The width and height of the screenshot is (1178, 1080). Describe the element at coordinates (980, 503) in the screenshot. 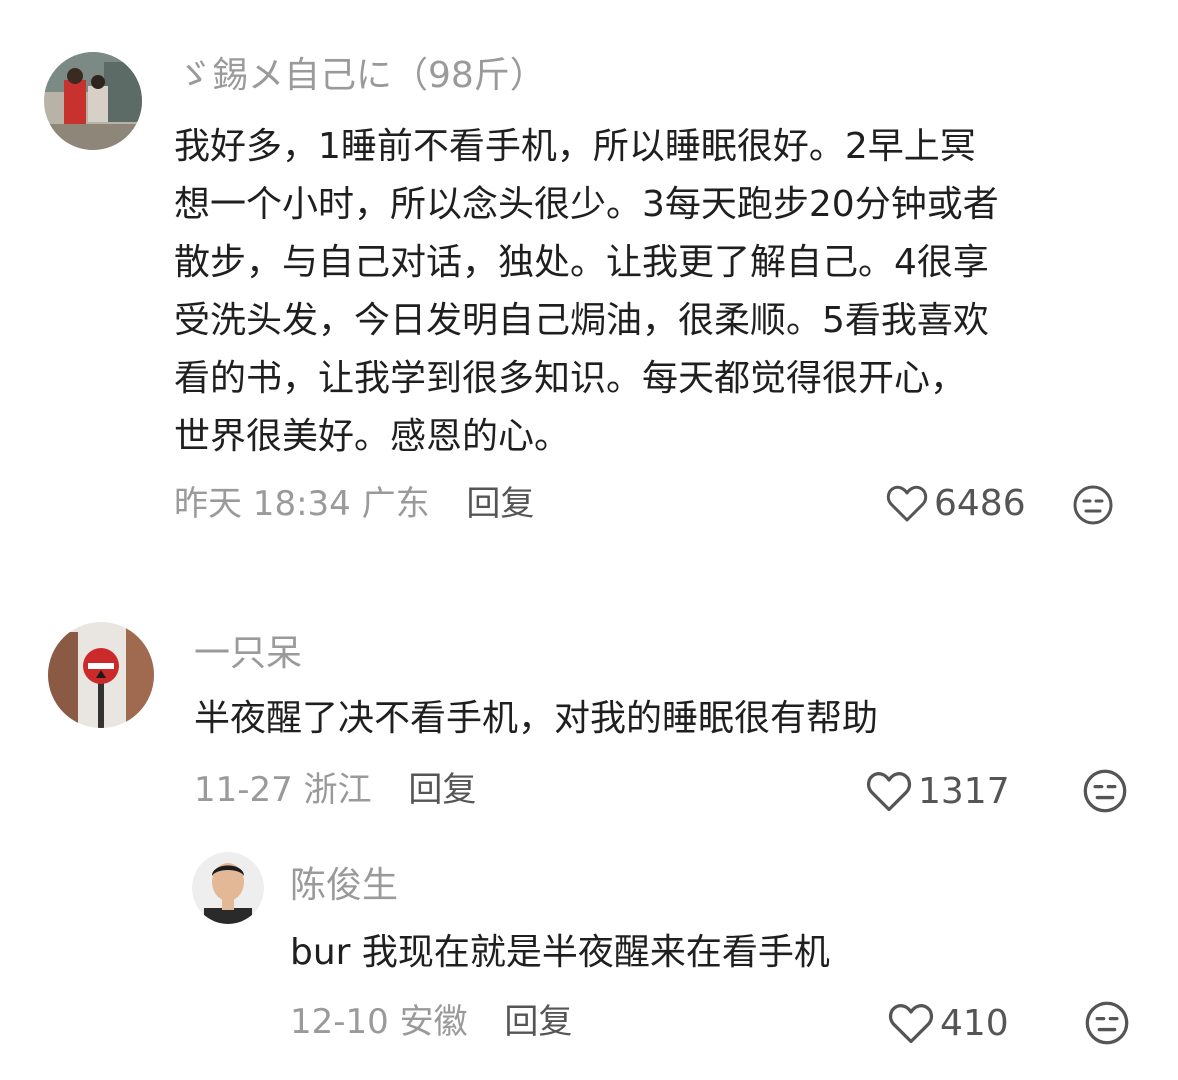

I see `like-count: 6486` at that location.